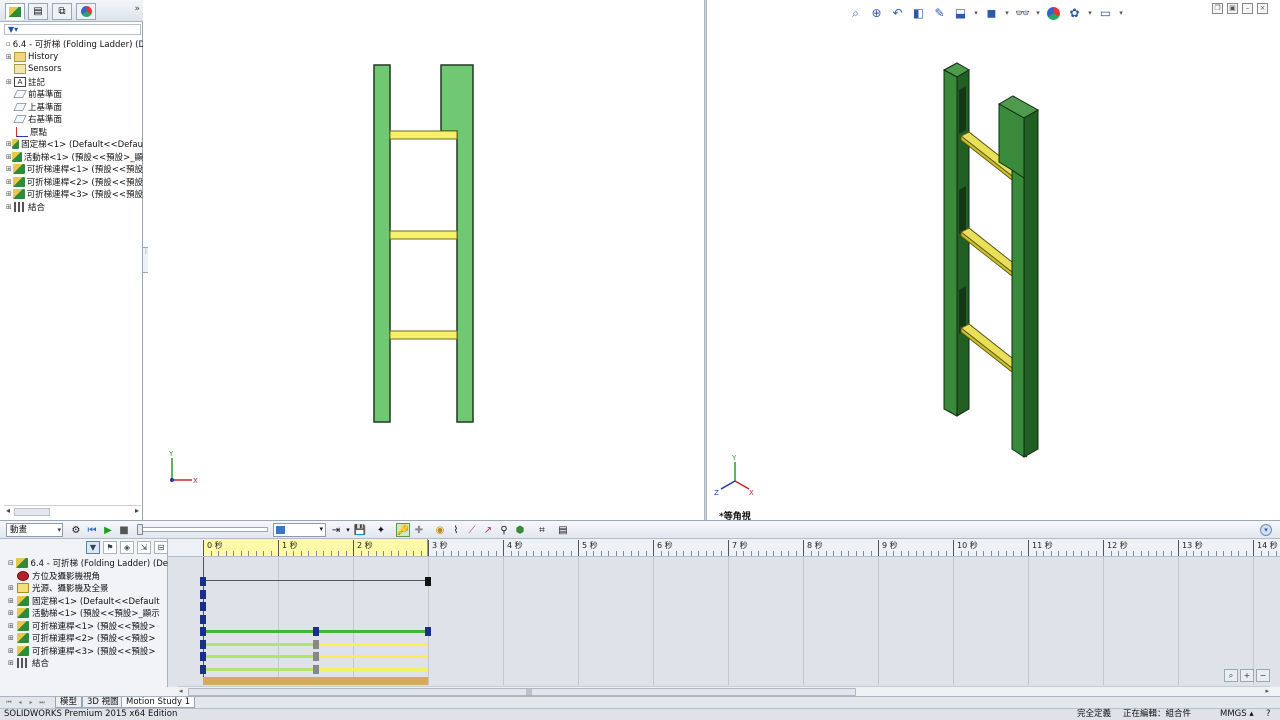  Describe the element at coordinates (42, 702) in the screenshot. I see `last-tab-icon: ⏭` at that location.